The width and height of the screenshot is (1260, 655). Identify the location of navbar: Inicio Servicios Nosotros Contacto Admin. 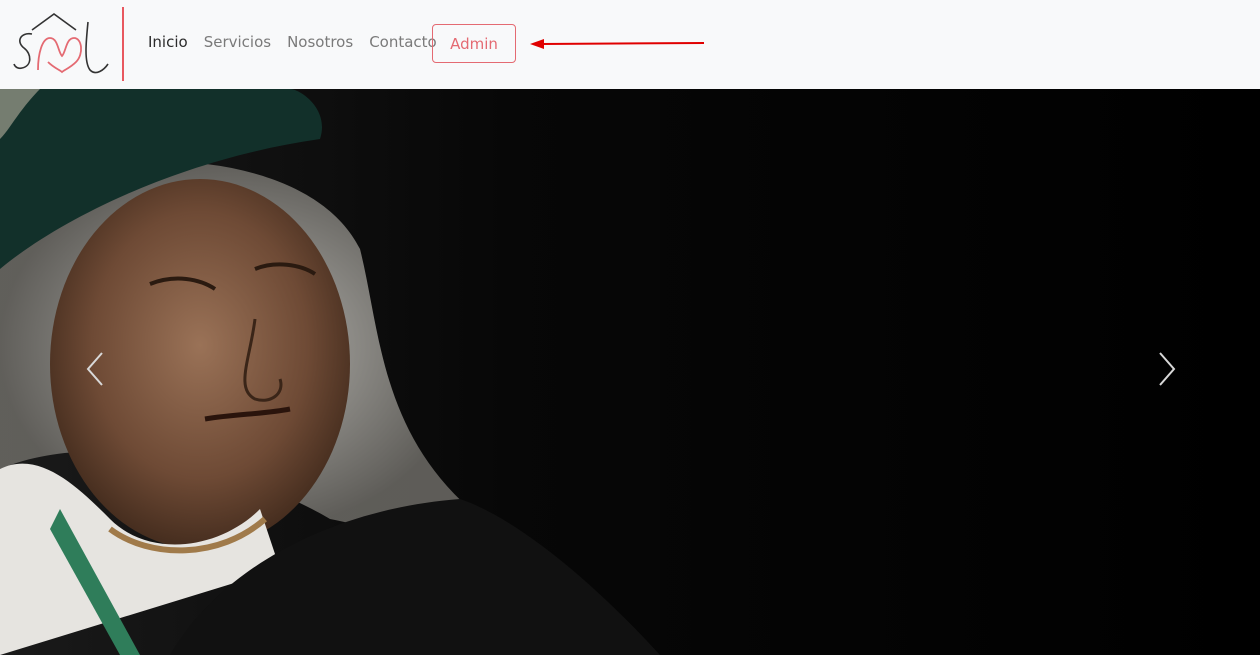
(630, 44).